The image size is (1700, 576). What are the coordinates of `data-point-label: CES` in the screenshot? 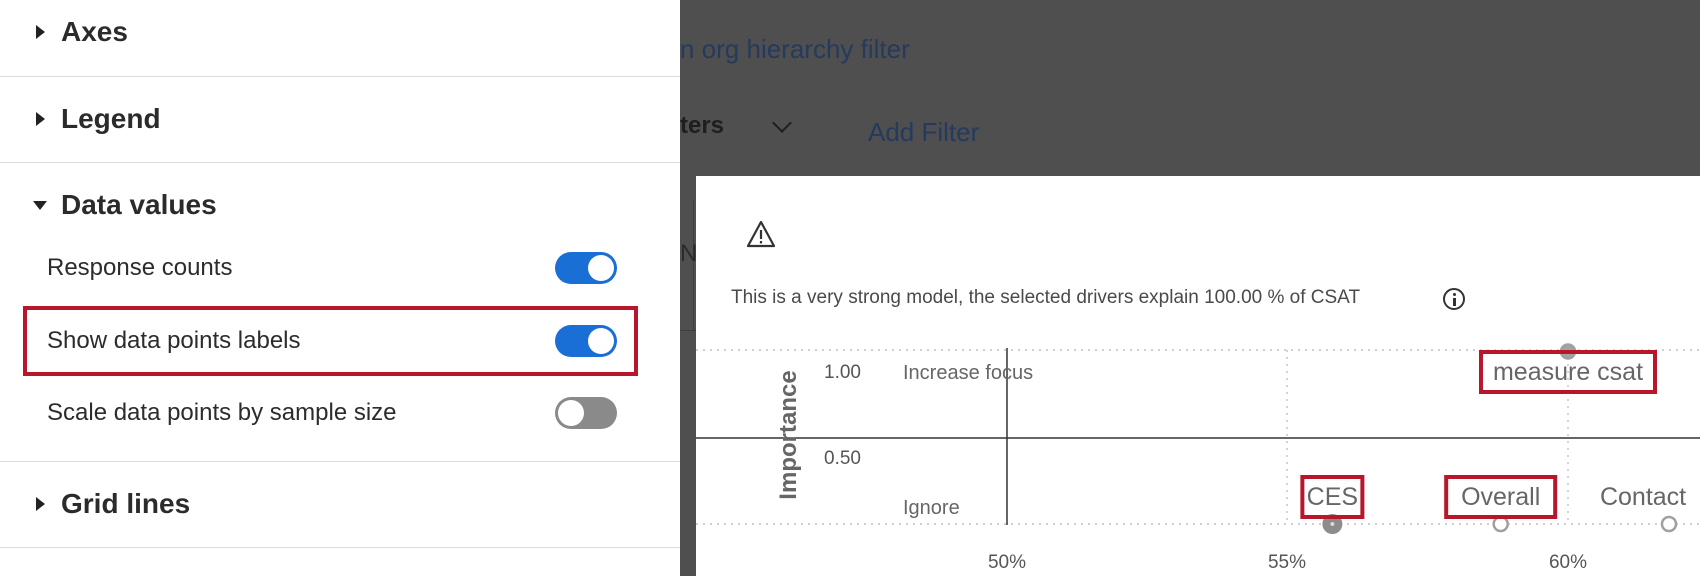 It's located at (1332, 497).